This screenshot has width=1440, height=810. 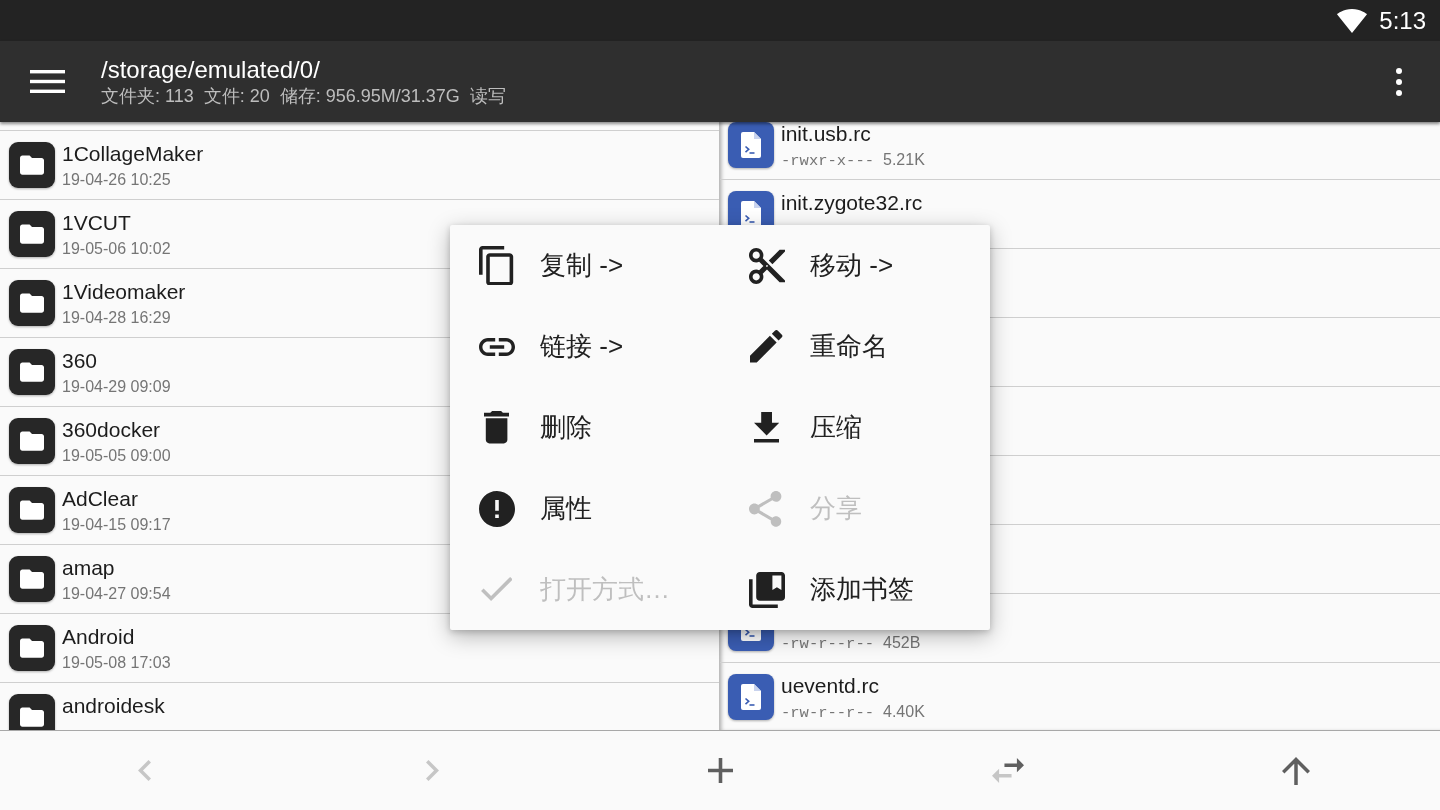 What do you see at coordinates (496, 346) in the screenshot?
I see `link-icon` at bounding box center [496, 346].